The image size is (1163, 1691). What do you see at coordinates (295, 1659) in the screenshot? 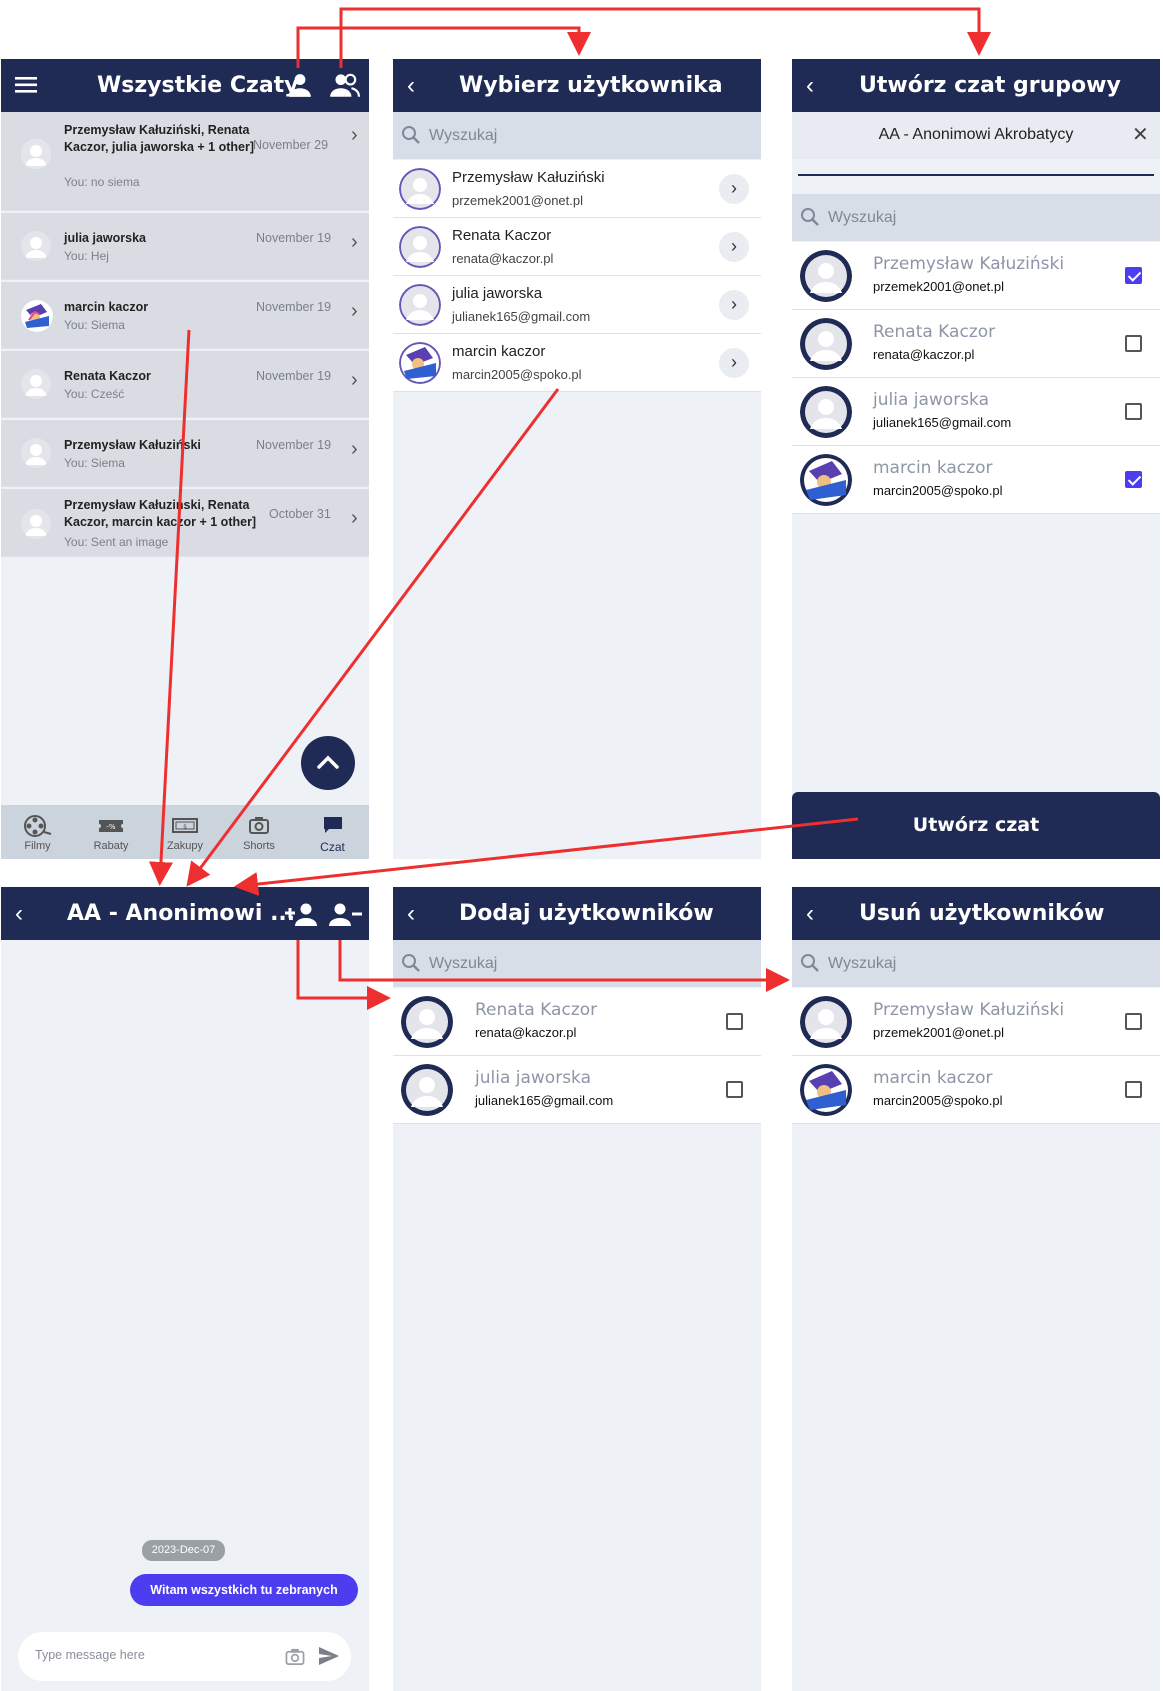
I see `camera-icon` at bounding box center [295, 1659].